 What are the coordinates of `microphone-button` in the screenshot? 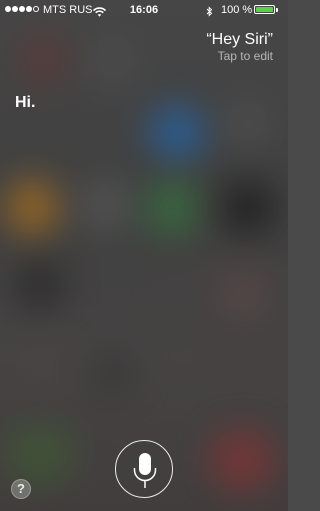 It's located at (144, 469).